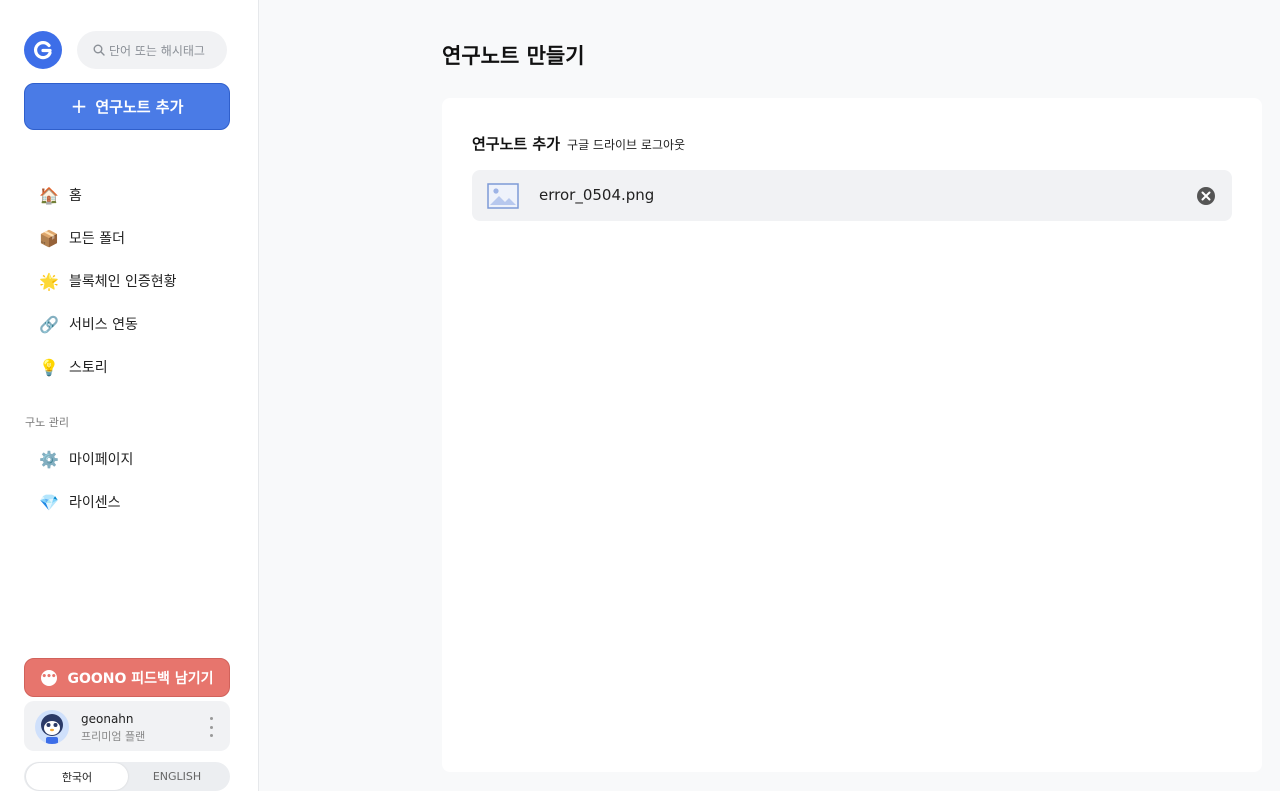 The height and width of the screenshot is (791, 1280). Describe the element at coordinates (852, 195) in the screenshot. I see `file-item: error_0504.png` at that location.